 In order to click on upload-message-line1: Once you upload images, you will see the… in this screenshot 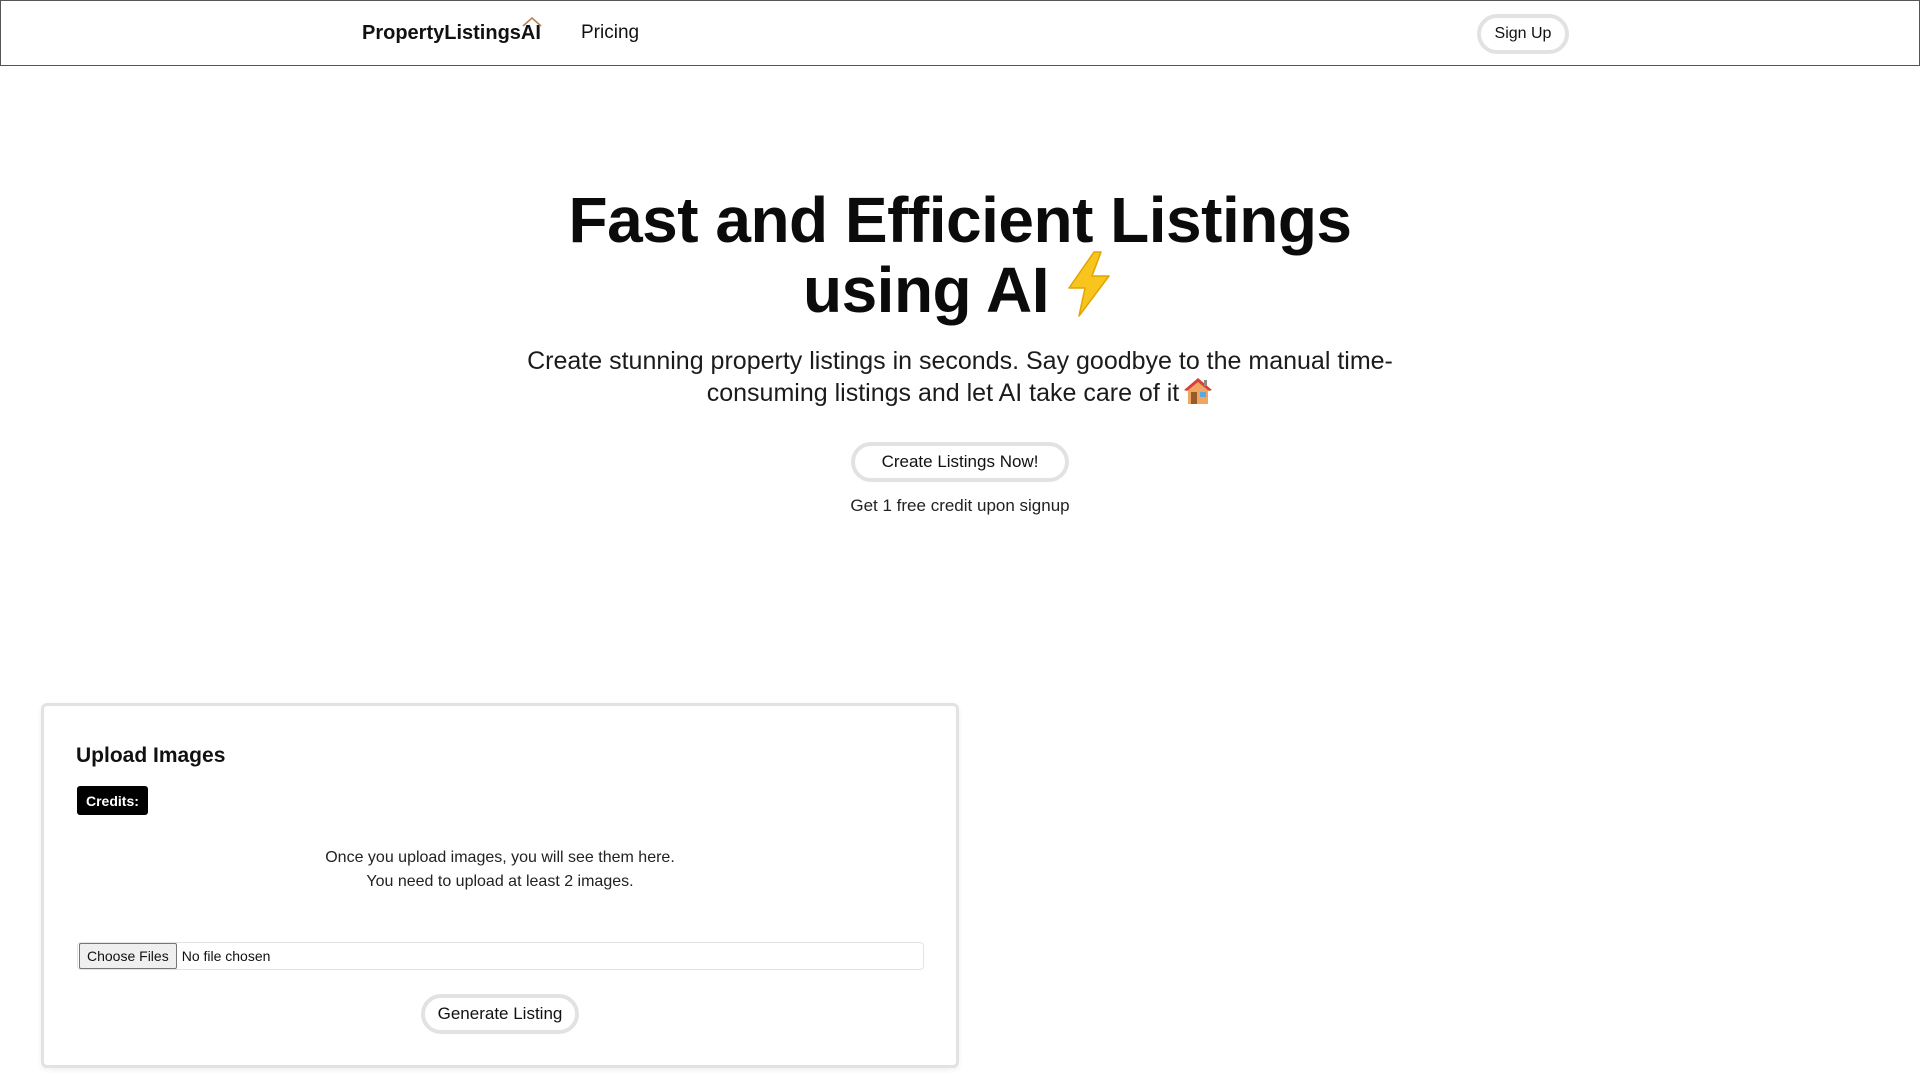, I will do `click(500, 857)`.